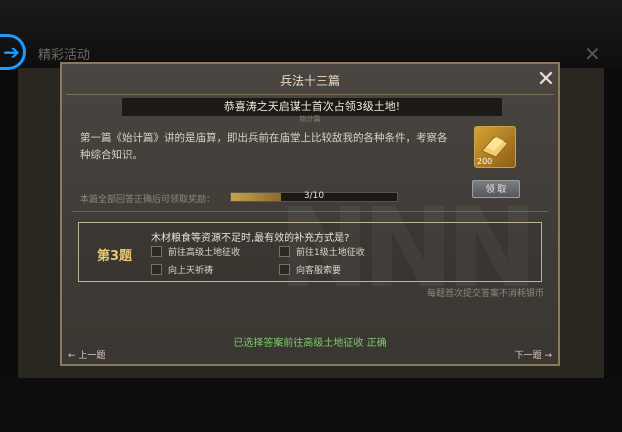 The width and height of the screenshot is (622, 432). What do you see at coordinates (592, 54) in the screenshot?
I see `background-close-icon: ✕` at bounding box center [592, 54].